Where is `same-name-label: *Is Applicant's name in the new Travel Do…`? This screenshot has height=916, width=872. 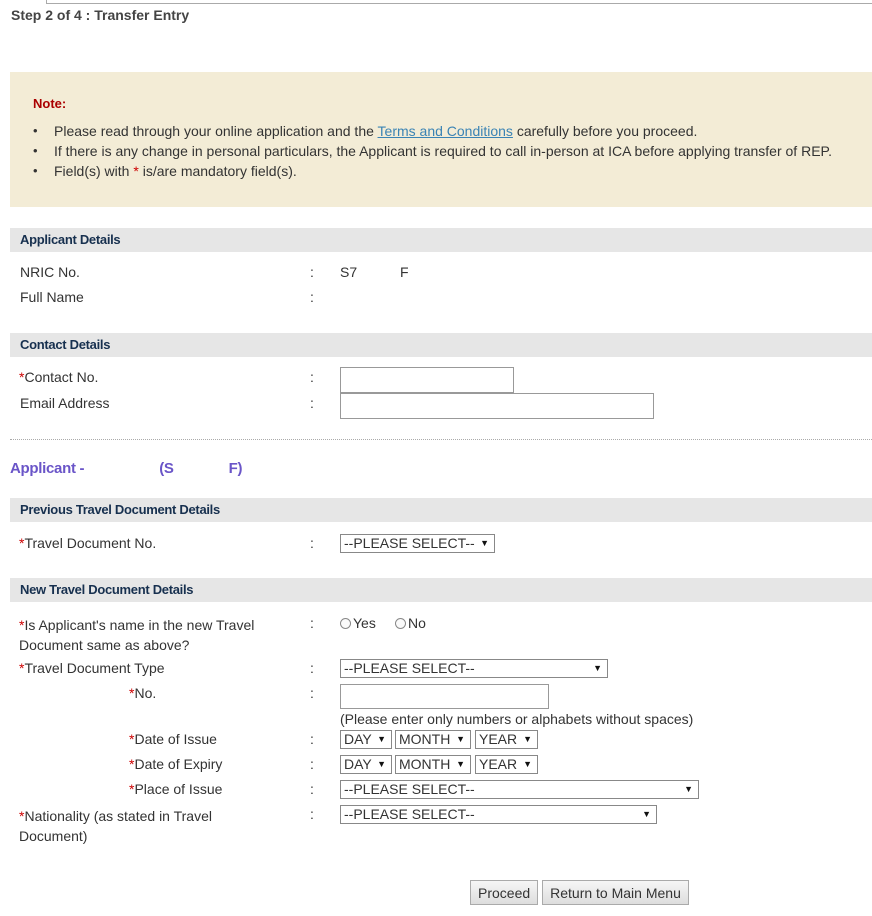 same-name-label: *Is Applicant's name in the new Travel Do… is located at coordinates (137, 635).